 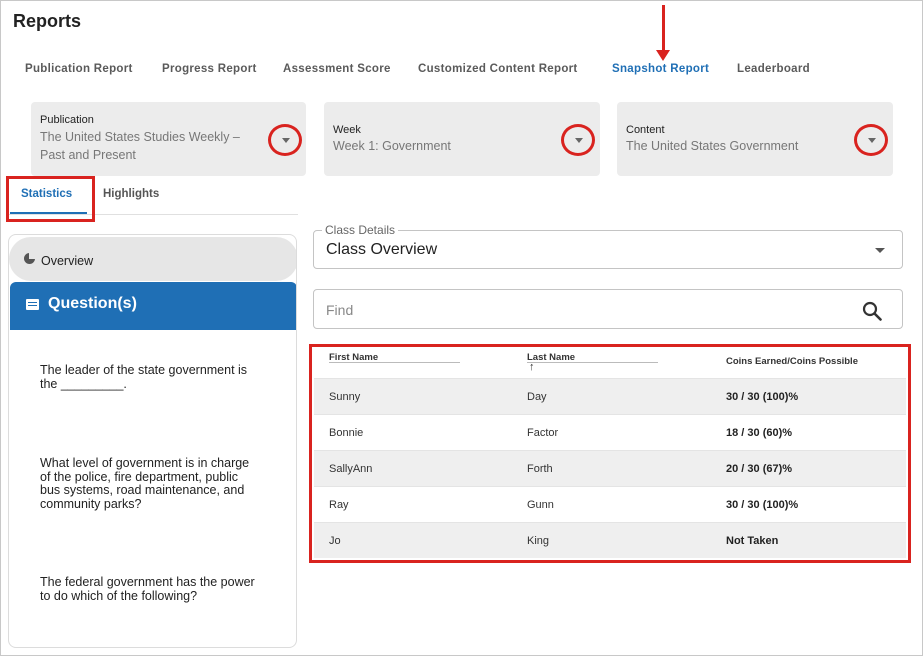 I want to click on tab-snapshot-report: Snapshot Report, so click(x=660, y=69).